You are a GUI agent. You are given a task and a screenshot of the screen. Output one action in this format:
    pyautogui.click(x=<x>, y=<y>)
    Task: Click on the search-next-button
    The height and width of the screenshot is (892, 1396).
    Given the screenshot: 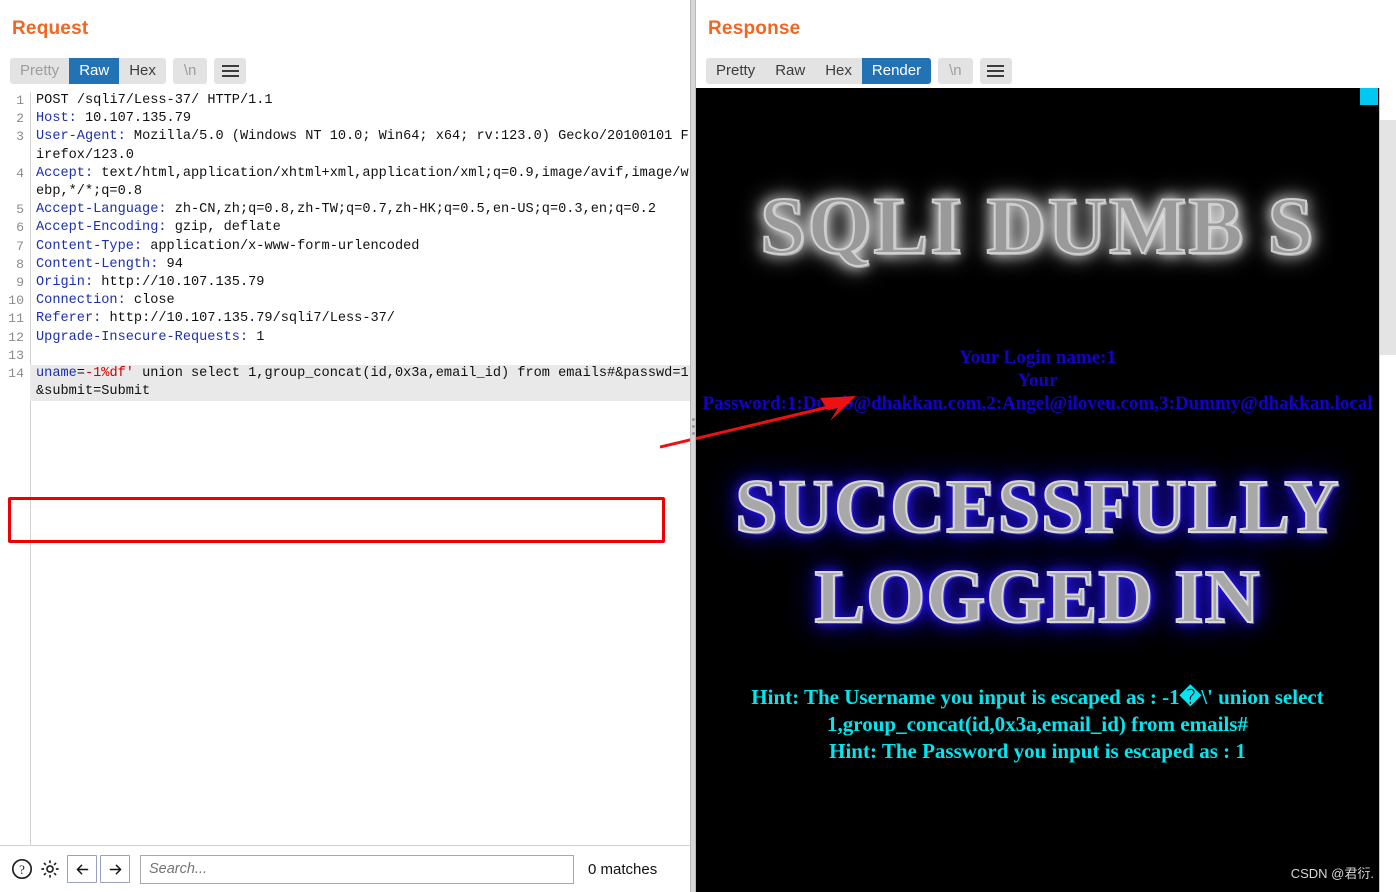 What is the action you would take?
    pyautogui.click(x=115, y=869)
    